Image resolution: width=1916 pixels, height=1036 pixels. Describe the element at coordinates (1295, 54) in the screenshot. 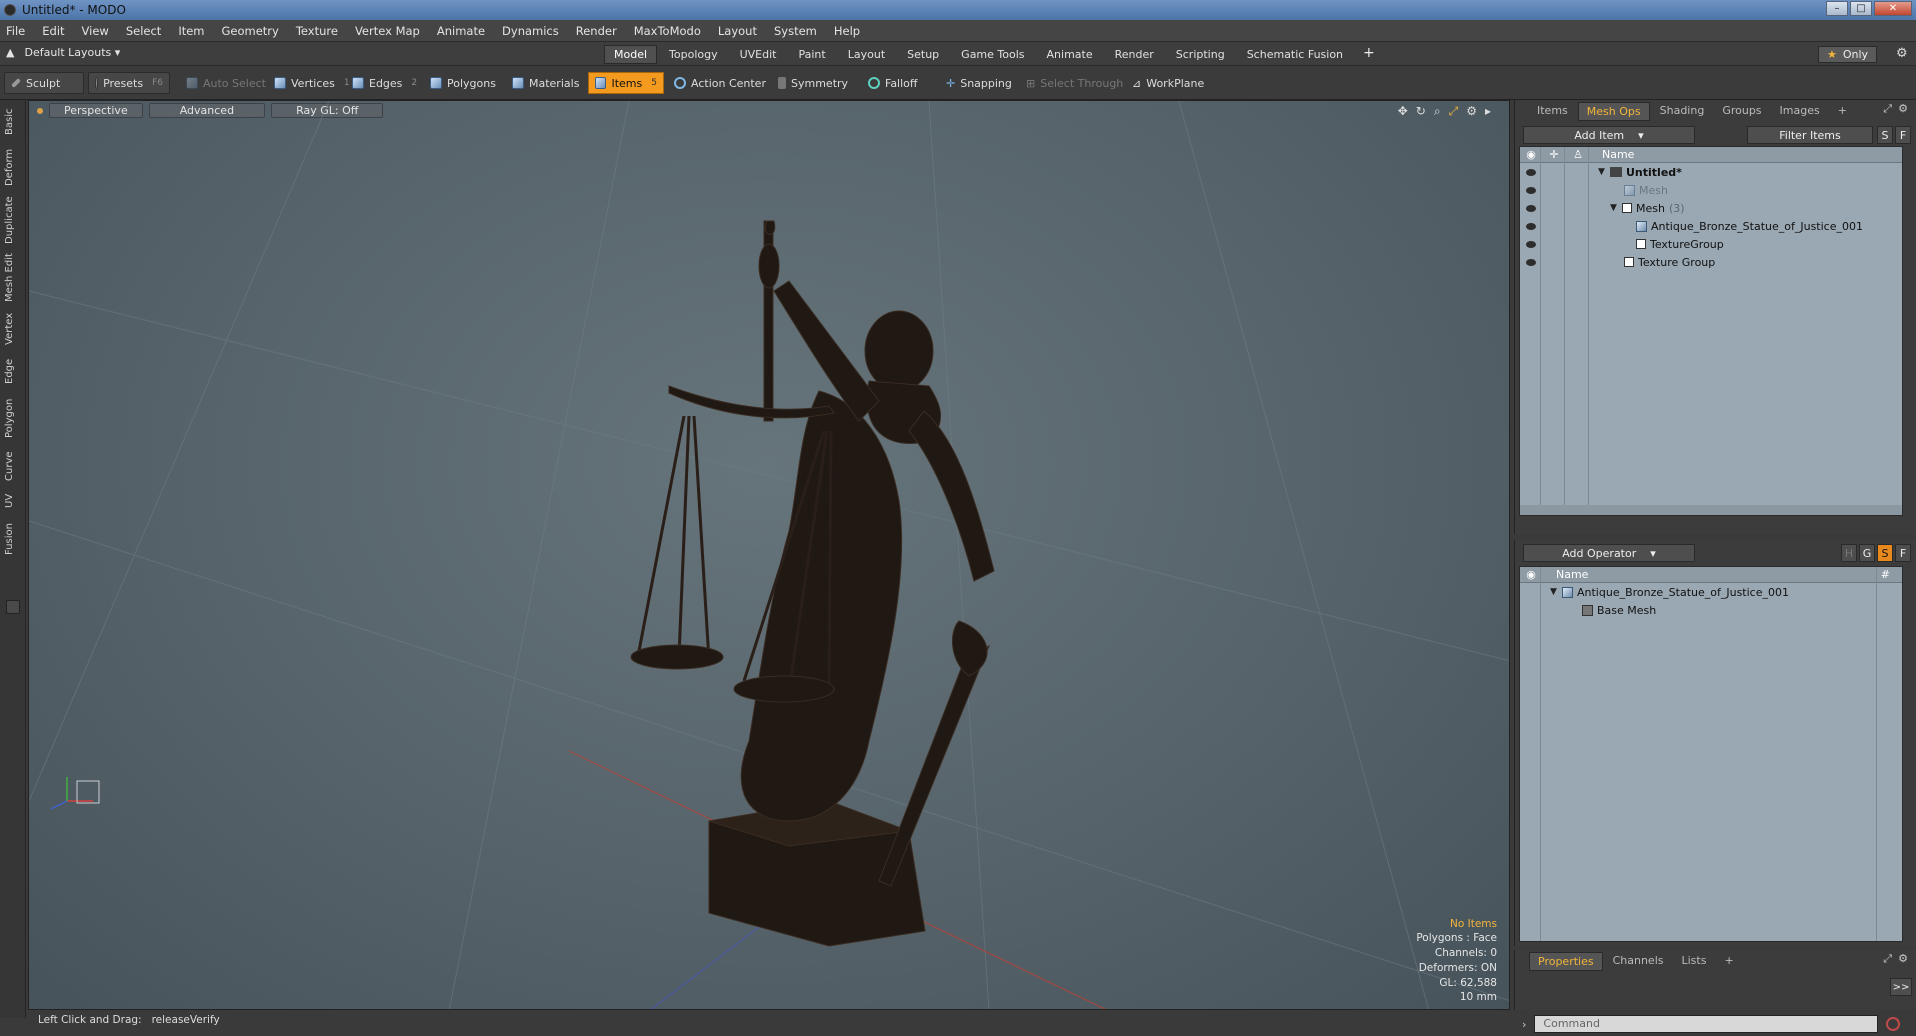

I see `tab-schematic-fusion: Schematic Fusion` at that location.